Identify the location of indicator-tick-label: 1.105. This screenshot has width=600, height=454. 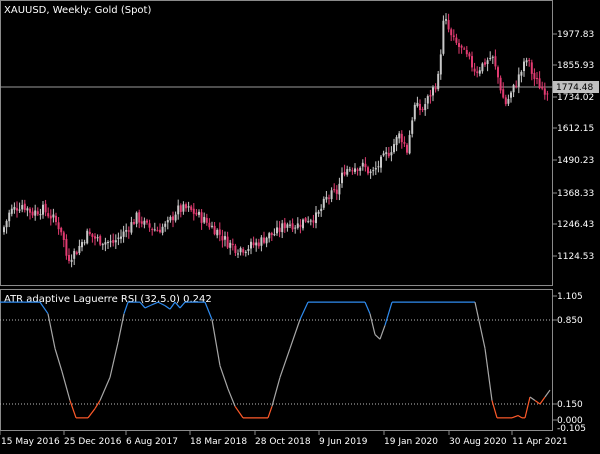
(570, 297).